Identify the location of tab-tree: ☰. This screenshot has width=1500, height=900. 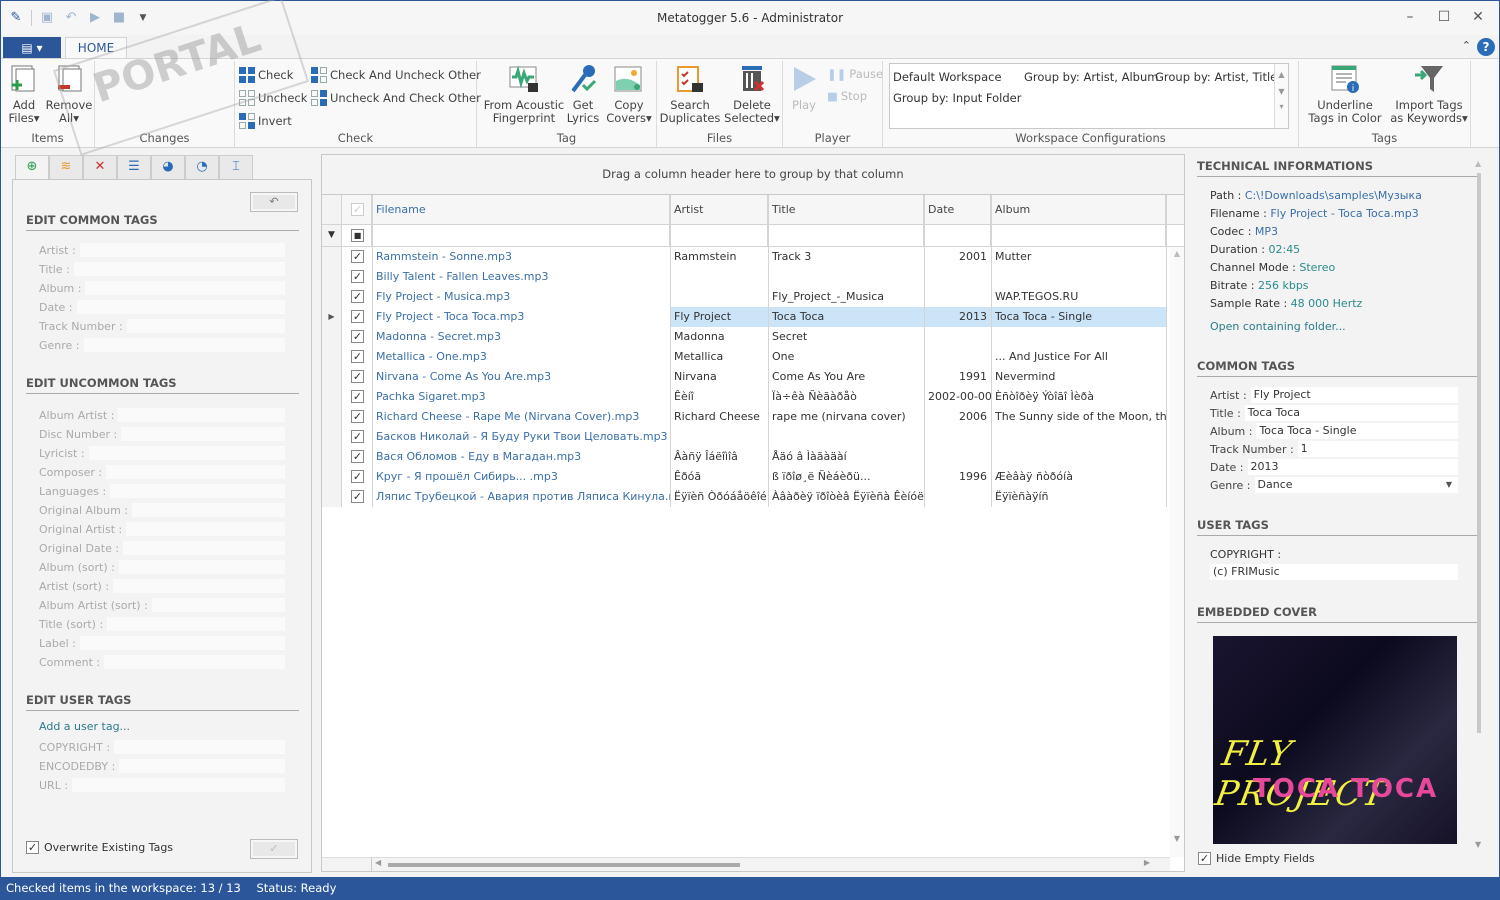
(134, 167).